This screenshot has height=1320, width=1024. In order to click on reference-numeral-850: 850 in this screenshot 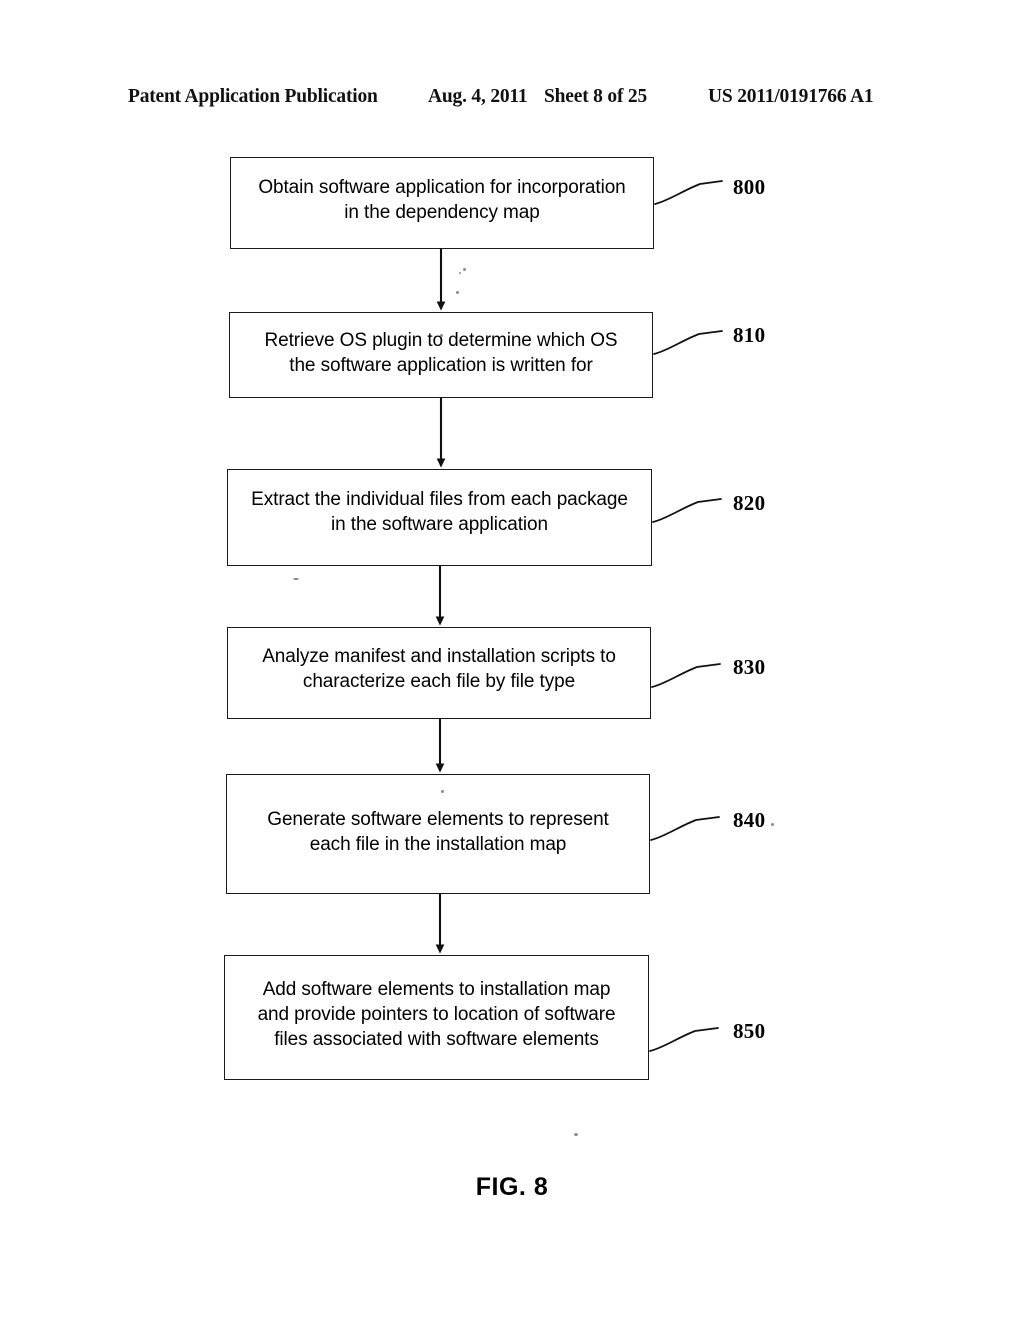, I will do `click(749, 1031)`.